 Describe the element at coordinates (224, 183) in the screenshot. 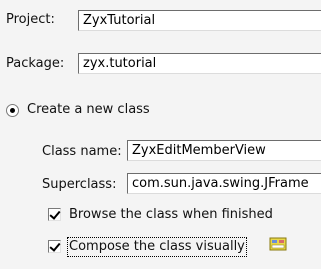

I see `superclass-field: com.sun.java.swing.JFrame` at that location.